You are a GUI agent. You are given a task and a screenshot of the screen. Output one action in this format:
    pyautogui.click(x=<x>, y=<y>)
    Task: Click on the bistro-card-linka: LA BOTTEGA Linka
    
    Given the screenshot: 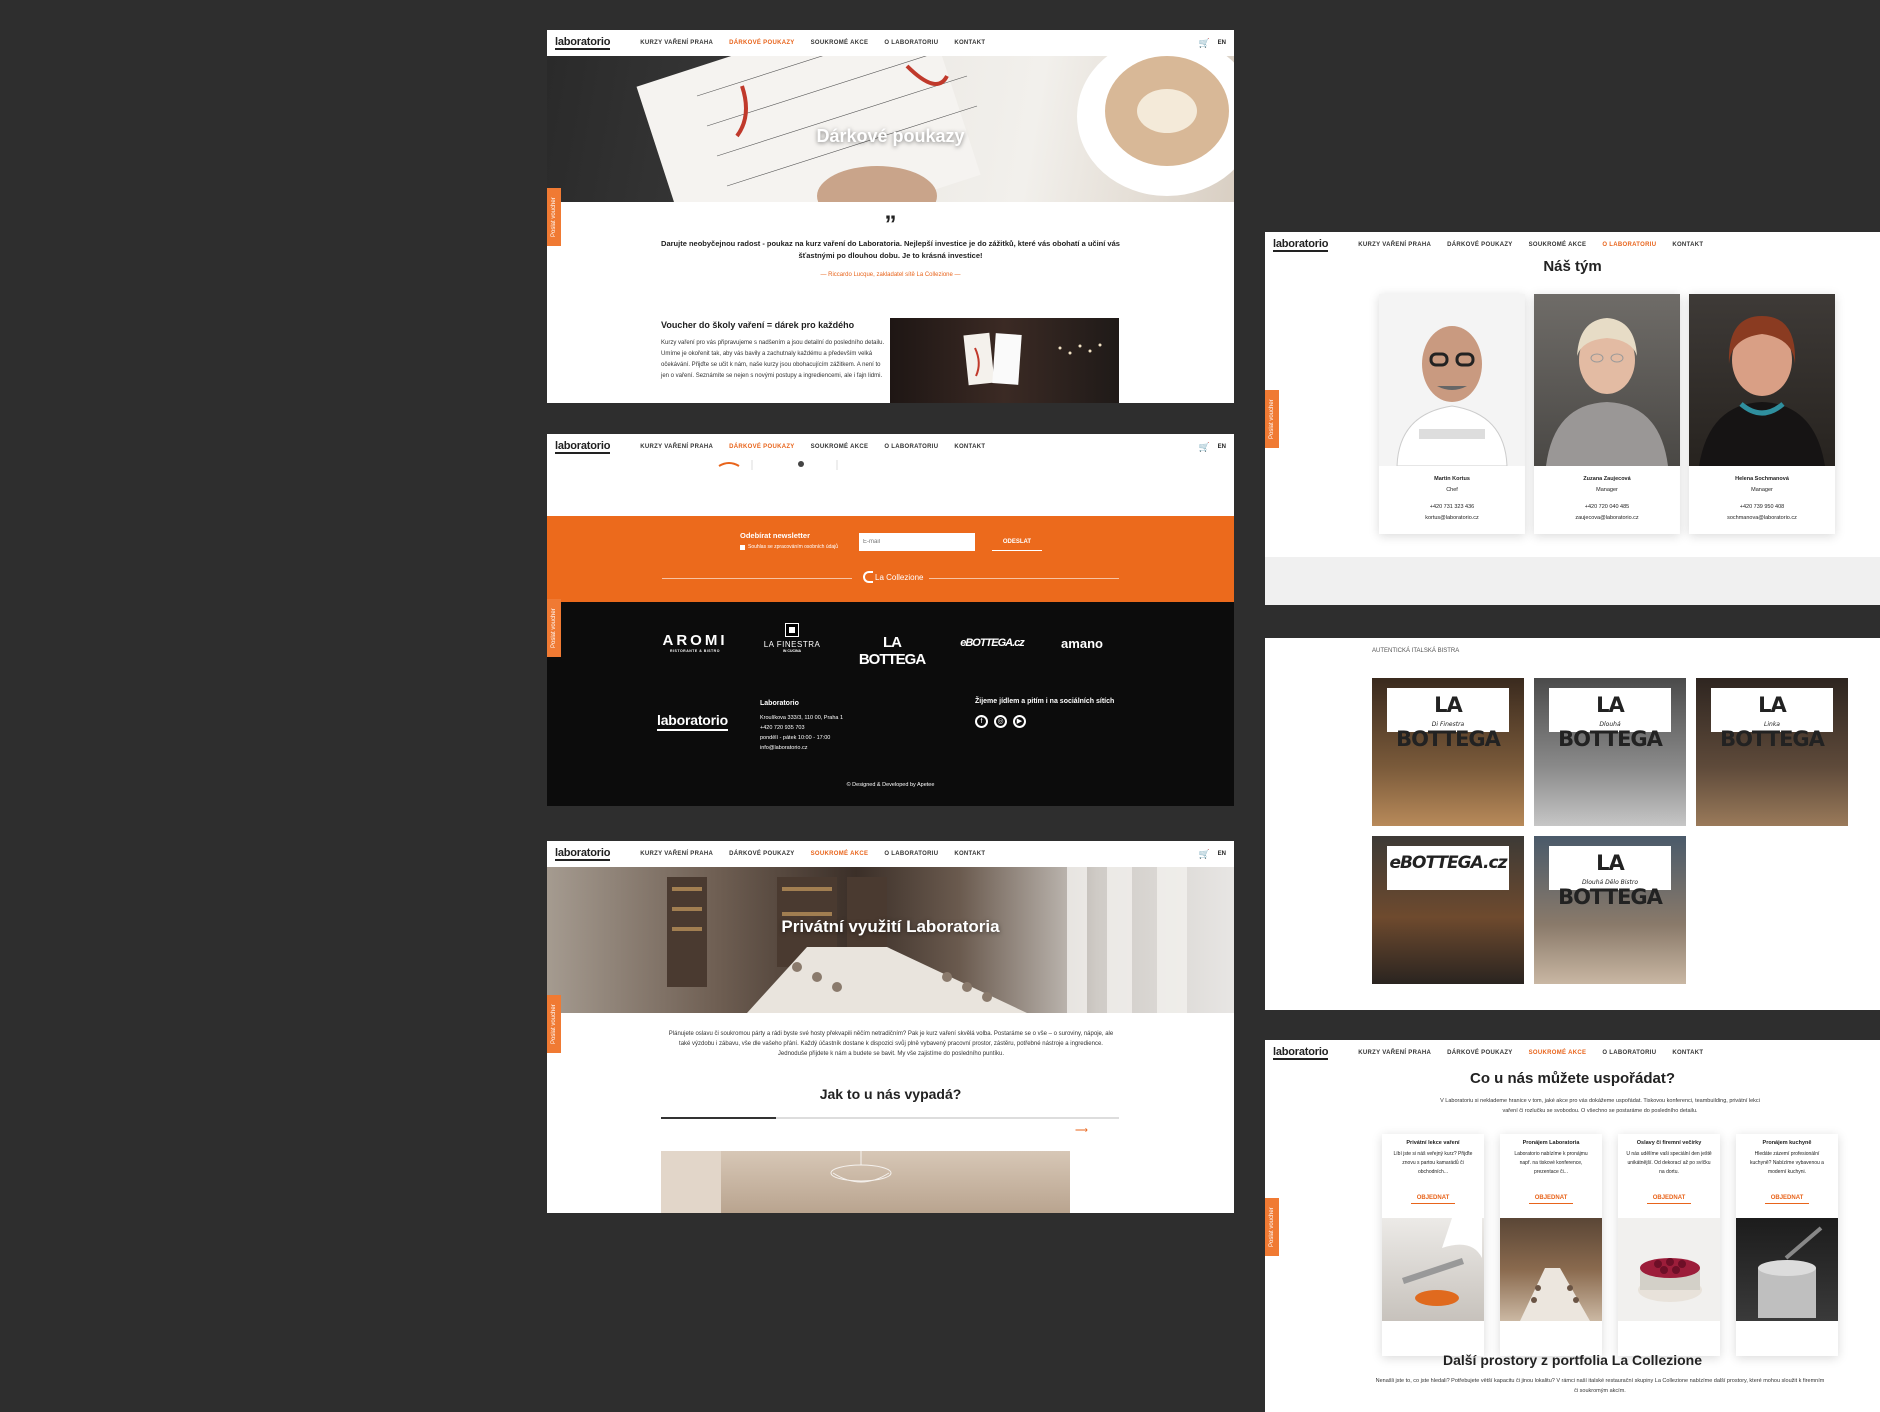 What is the action you would take?
    pyautogui.click(x=1772, y=752)
    